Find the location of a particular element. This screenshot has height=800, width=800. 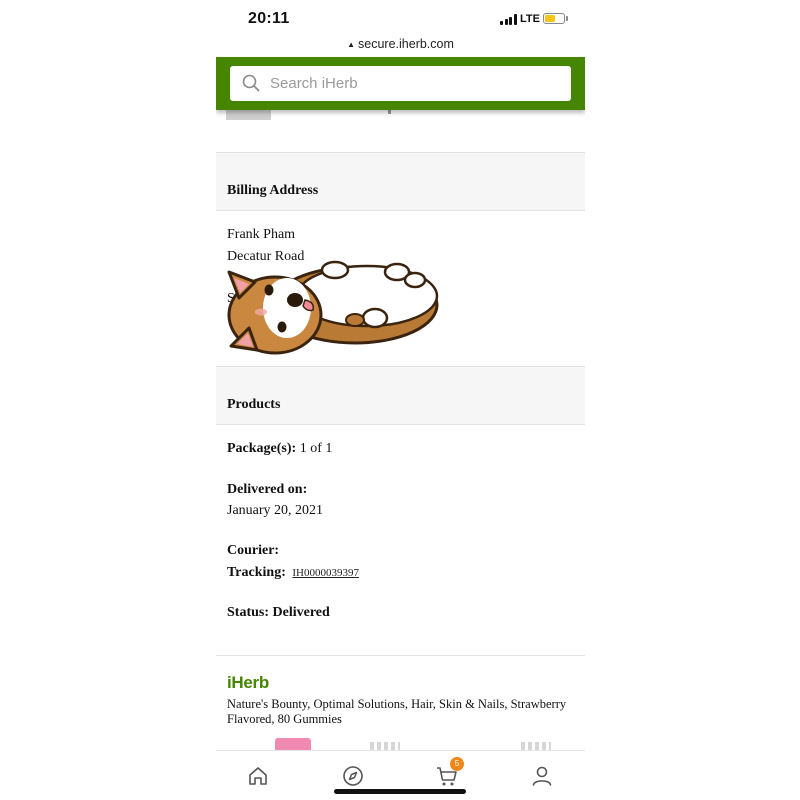

tab-home is located at coordinates (258, 776).